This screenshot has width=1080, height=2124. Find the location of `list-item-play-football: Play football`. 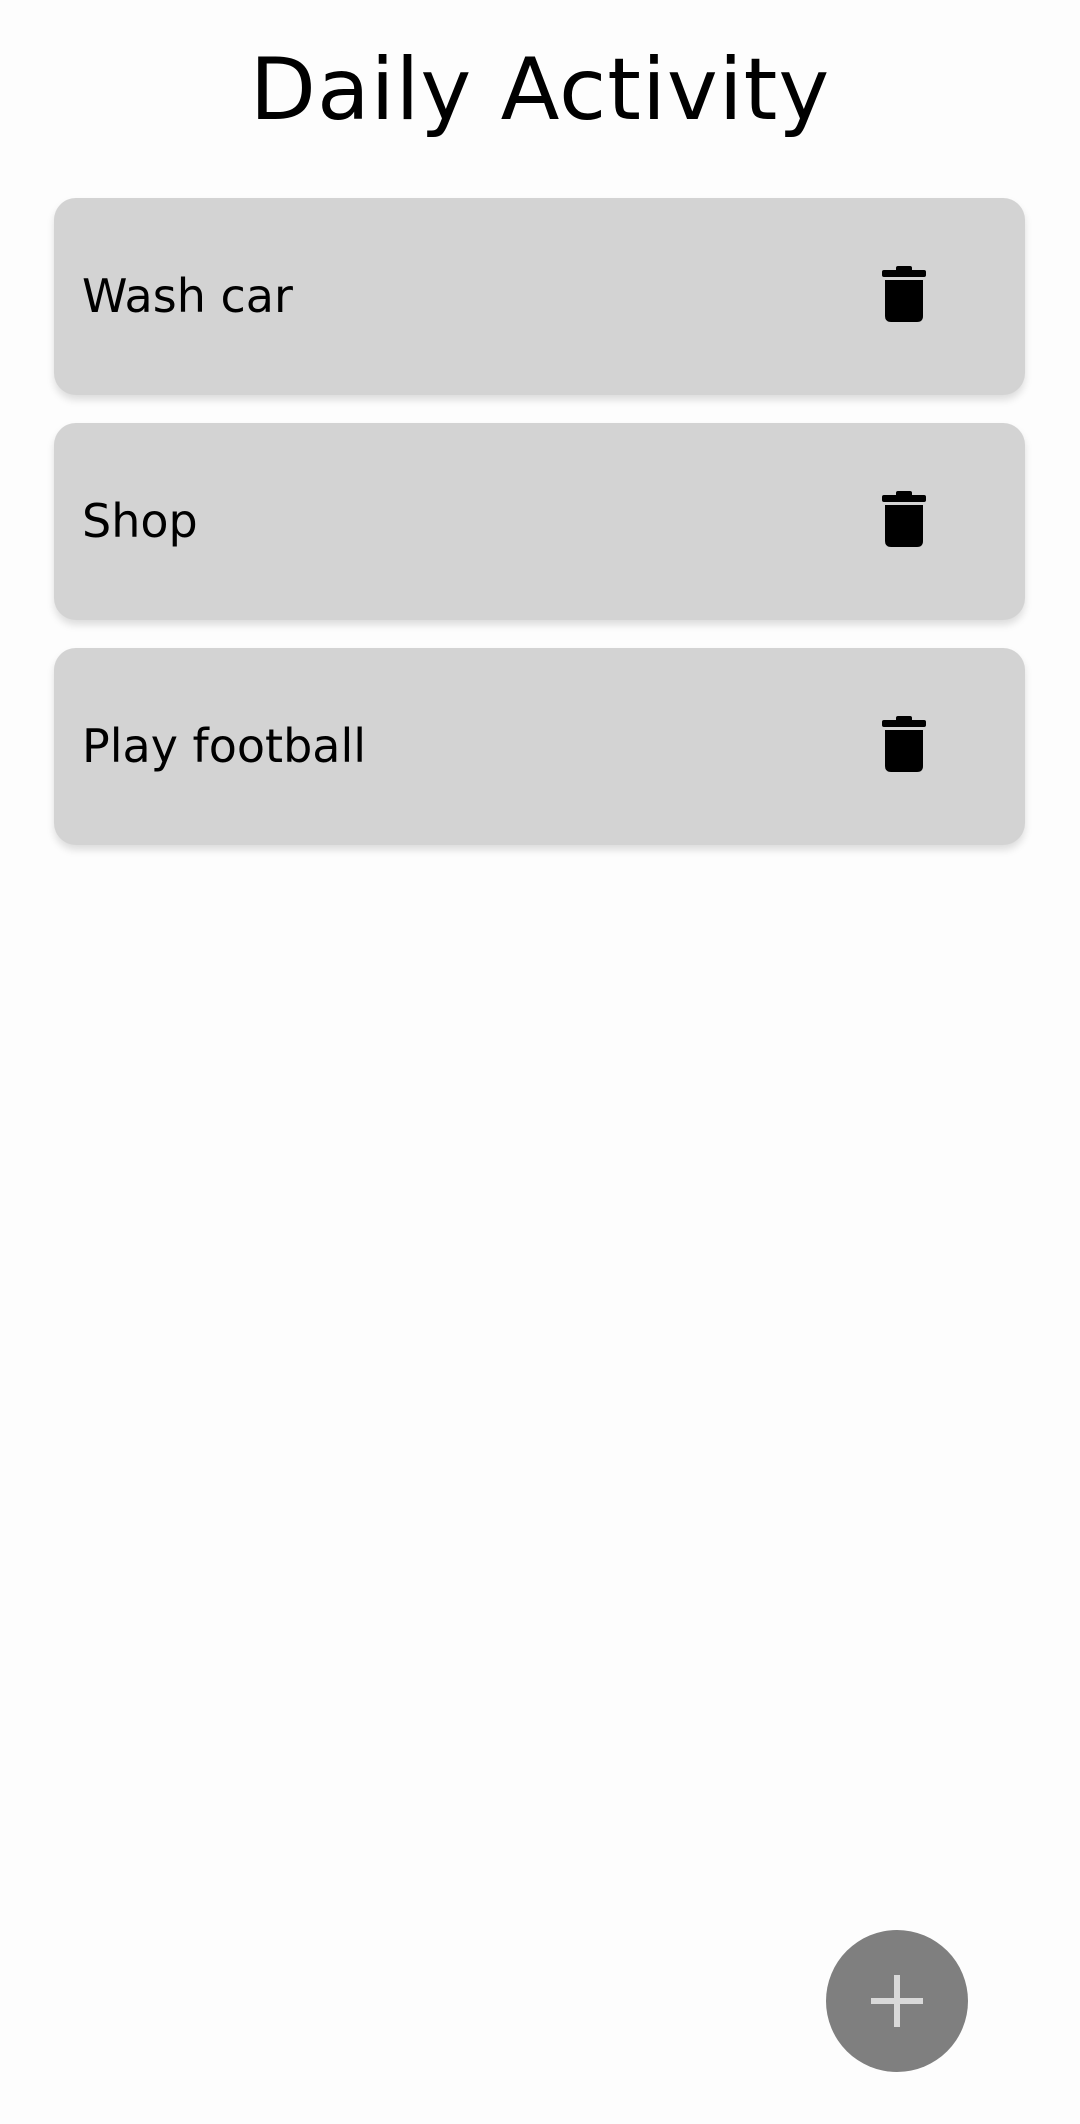

list-item-play-football: Play football is located at coordinates (539, 746).